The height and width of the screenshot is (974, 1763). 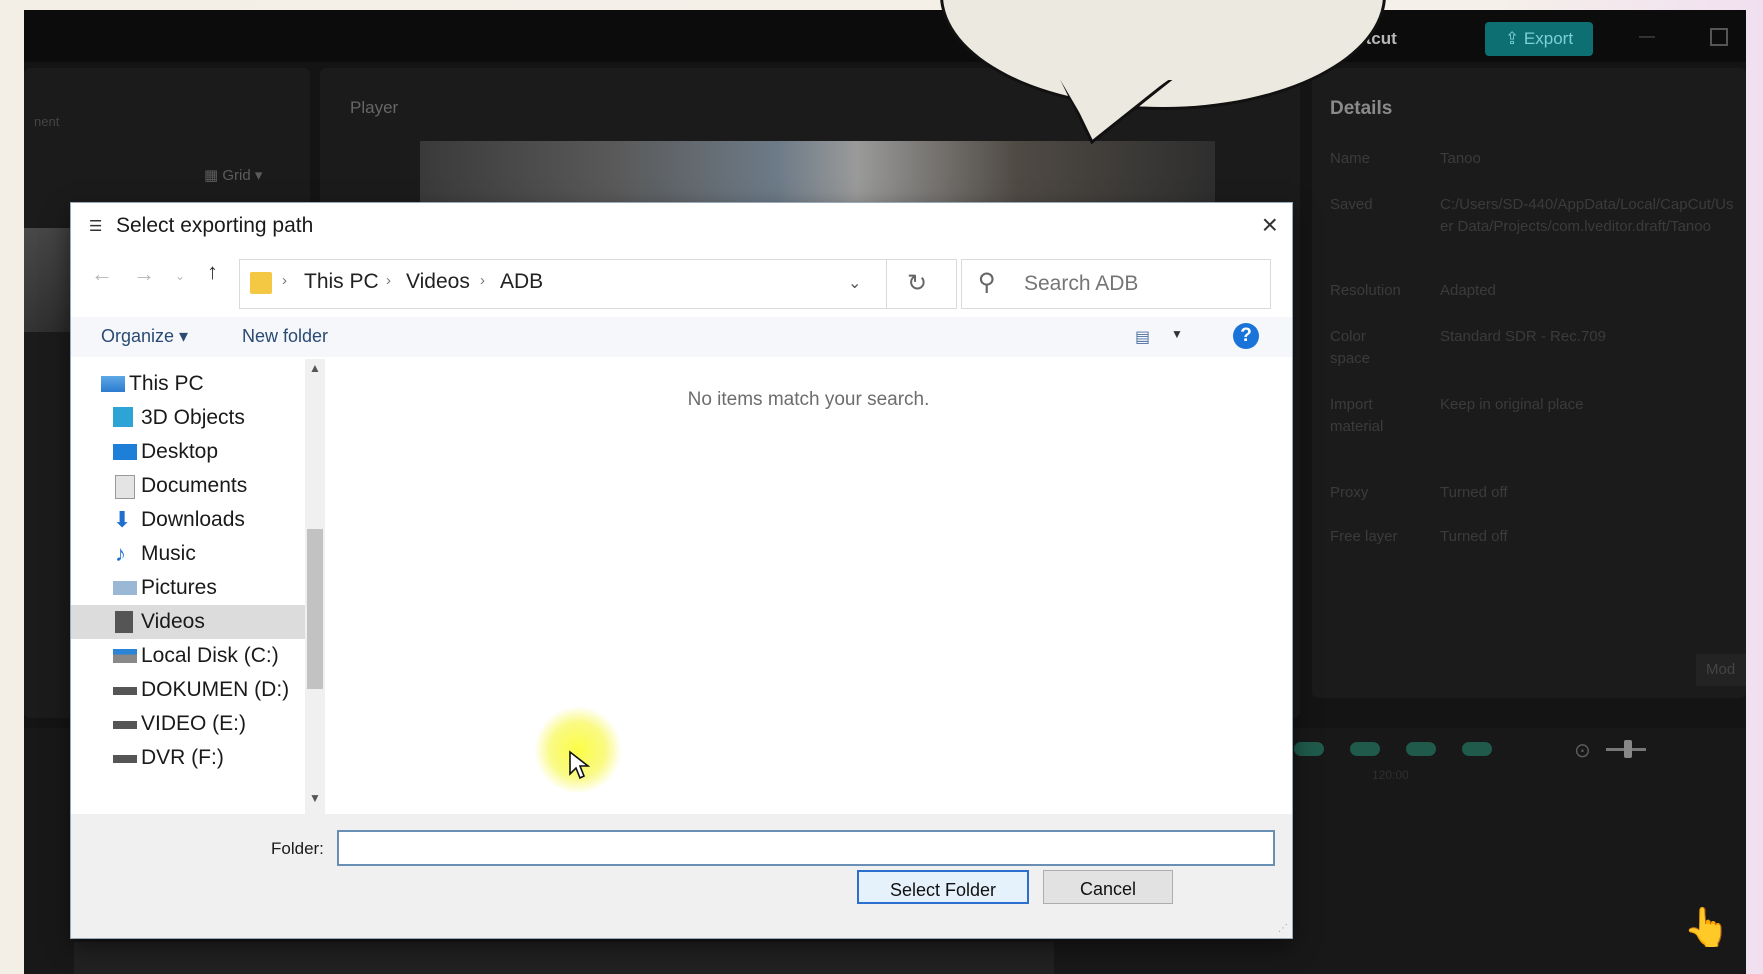 What do you see at coordinates (1142, 337) in the screenshot?
I see `view-options-icon: ▤` at bounding box center [1142, 337].